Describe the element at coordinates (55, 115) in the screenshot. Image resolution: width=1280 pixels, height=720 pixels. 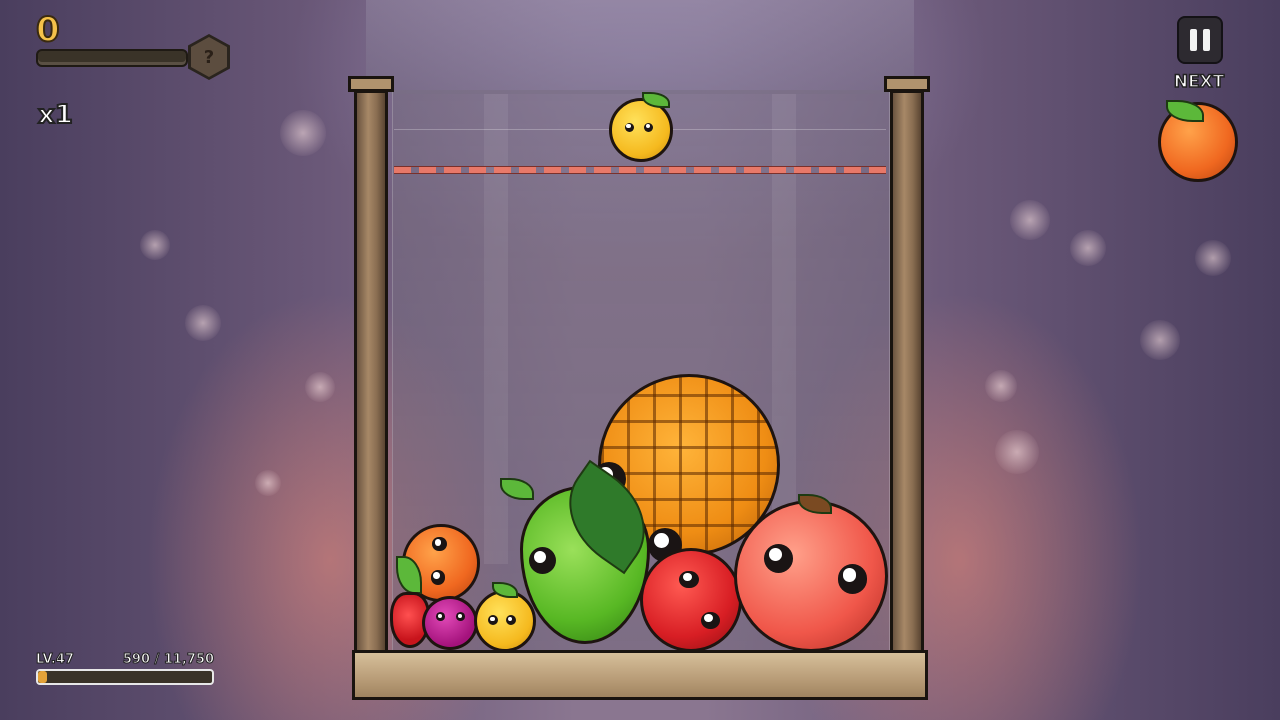
I see `multiplier-label: x1` at that location.